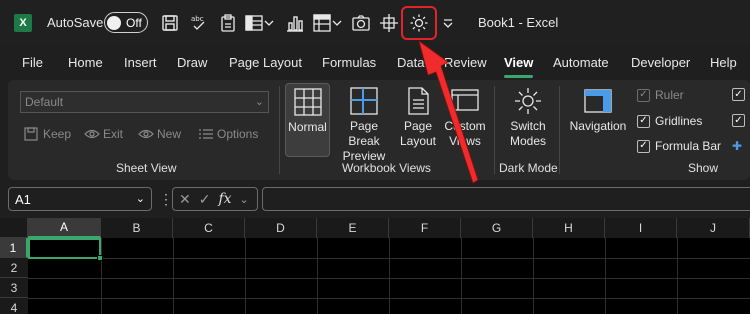  I want to click on customize-qat-icon, so click(448, 23).